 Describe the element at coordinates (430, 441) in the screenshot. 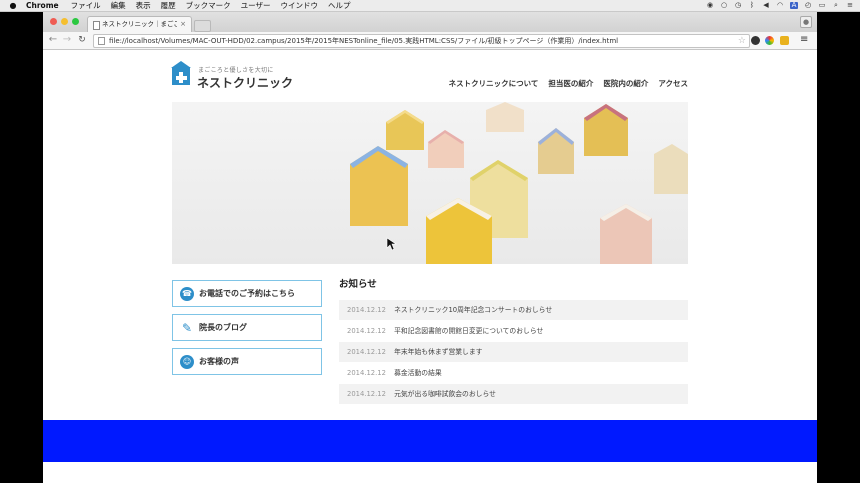

I see `footer-bar` at that location.